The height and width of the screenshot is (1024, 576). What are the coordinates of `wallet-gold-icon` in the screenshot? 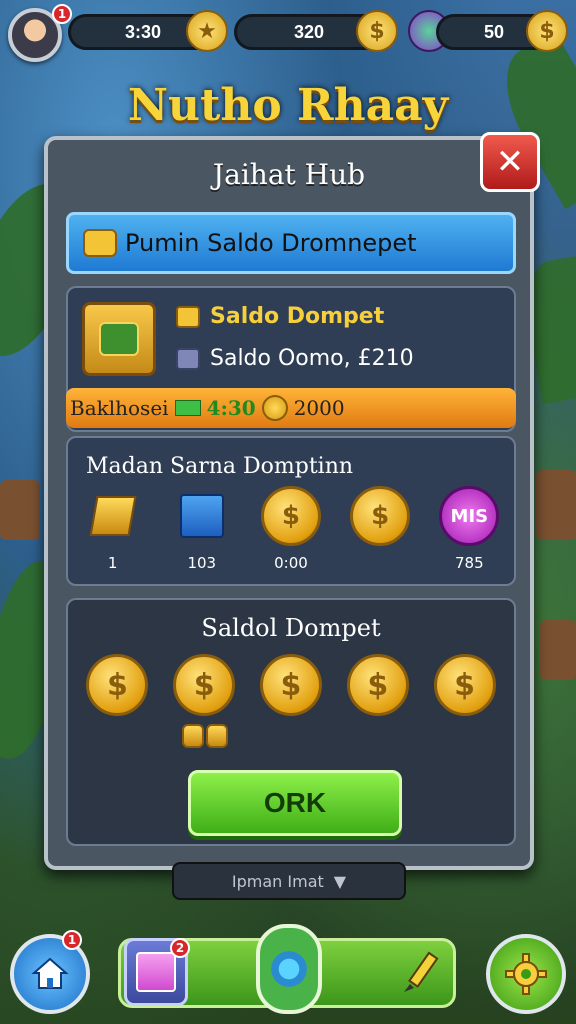 It's located at (119, 339).